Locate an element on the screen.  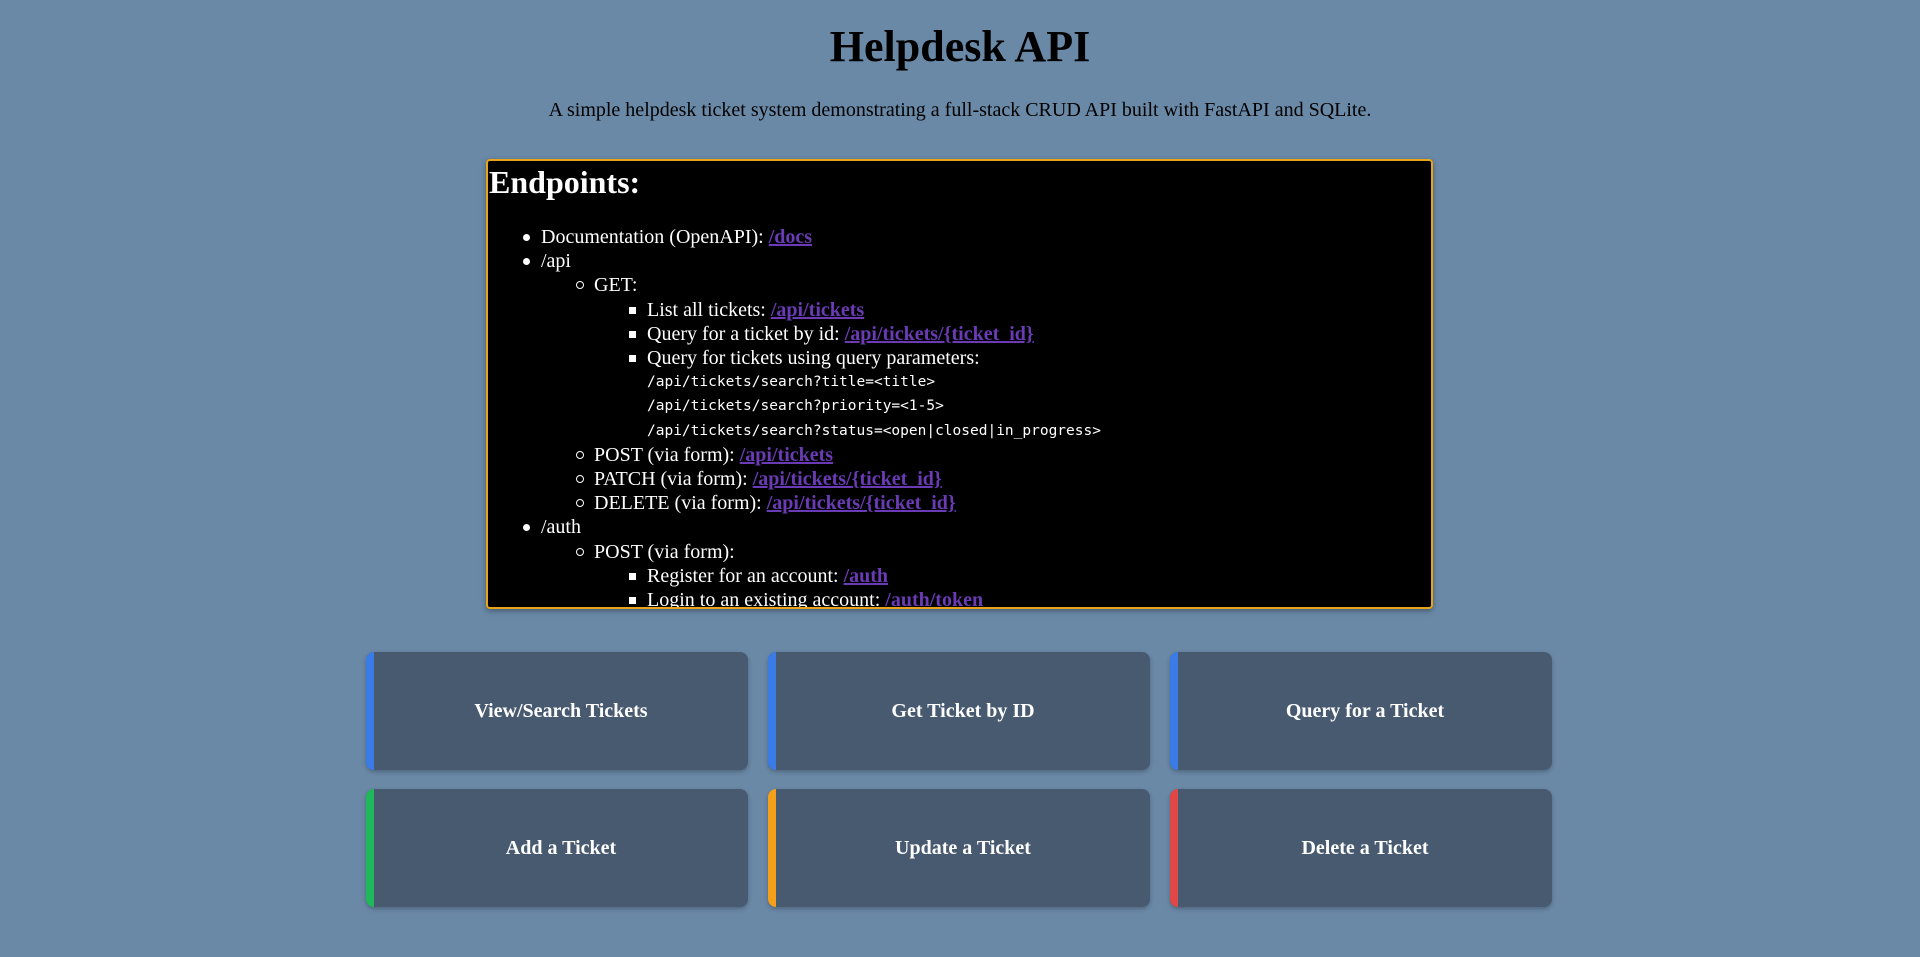
get-ticket-by-id-button: Get Ticket by ID is located at coordinates (959, 711).